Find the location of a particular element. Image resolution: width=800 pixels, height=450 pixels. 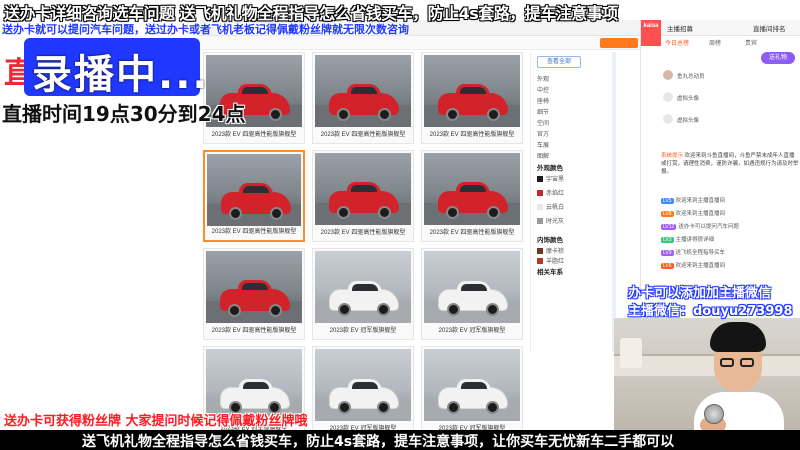

filter-category: 官方 is located at coordinates (543, 133).